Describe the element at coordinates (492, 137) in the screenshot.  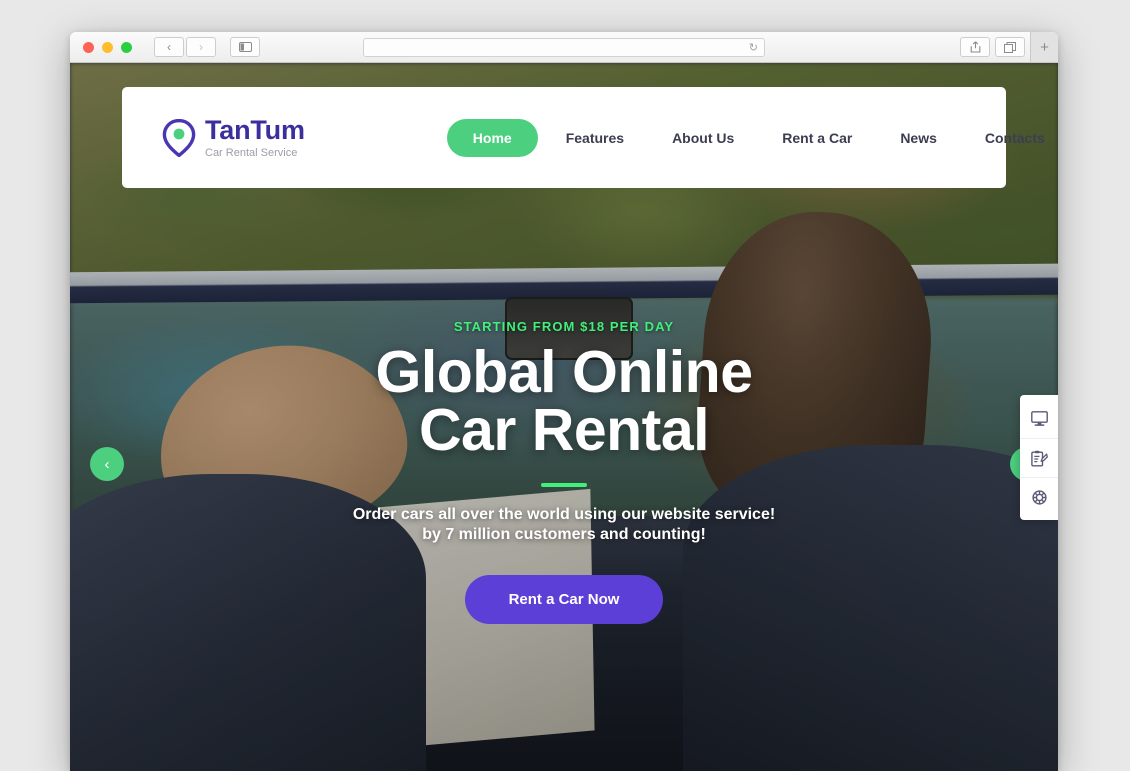
I see `nav-item-home: Home` at that location.